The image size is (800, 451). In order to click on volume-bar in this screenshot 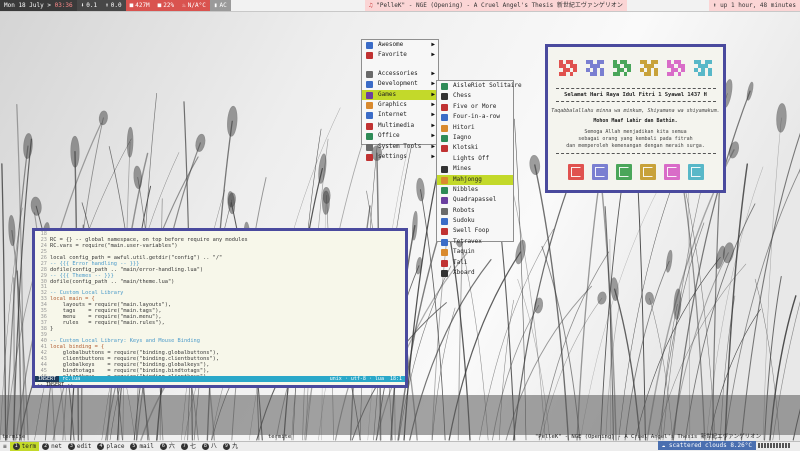, I will do `click(774, 445)`.